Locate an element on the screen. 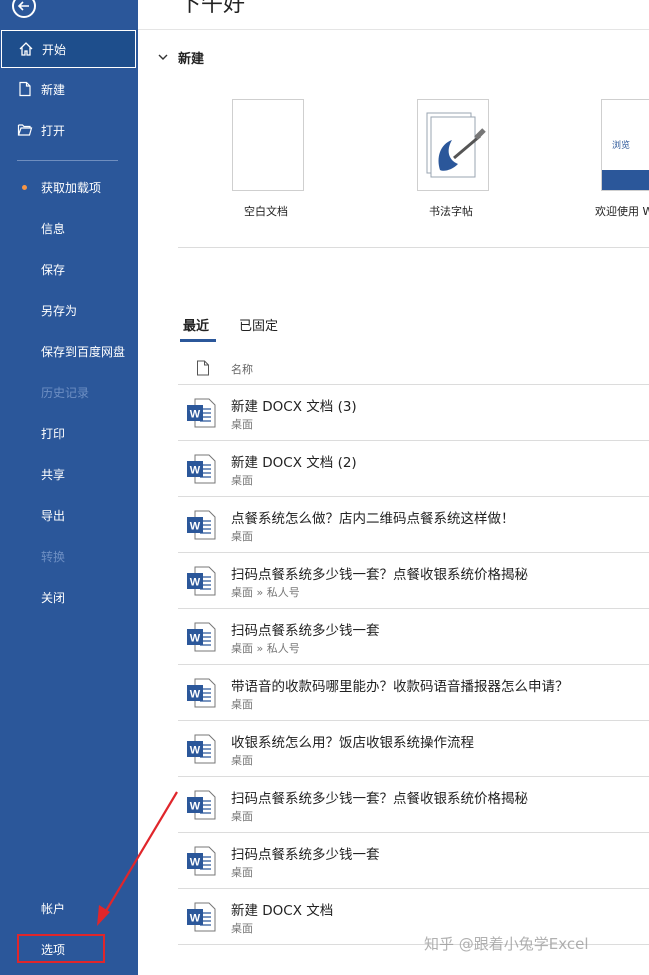  sidebar-item-export: 导出 is located at coordinates (69, 515).